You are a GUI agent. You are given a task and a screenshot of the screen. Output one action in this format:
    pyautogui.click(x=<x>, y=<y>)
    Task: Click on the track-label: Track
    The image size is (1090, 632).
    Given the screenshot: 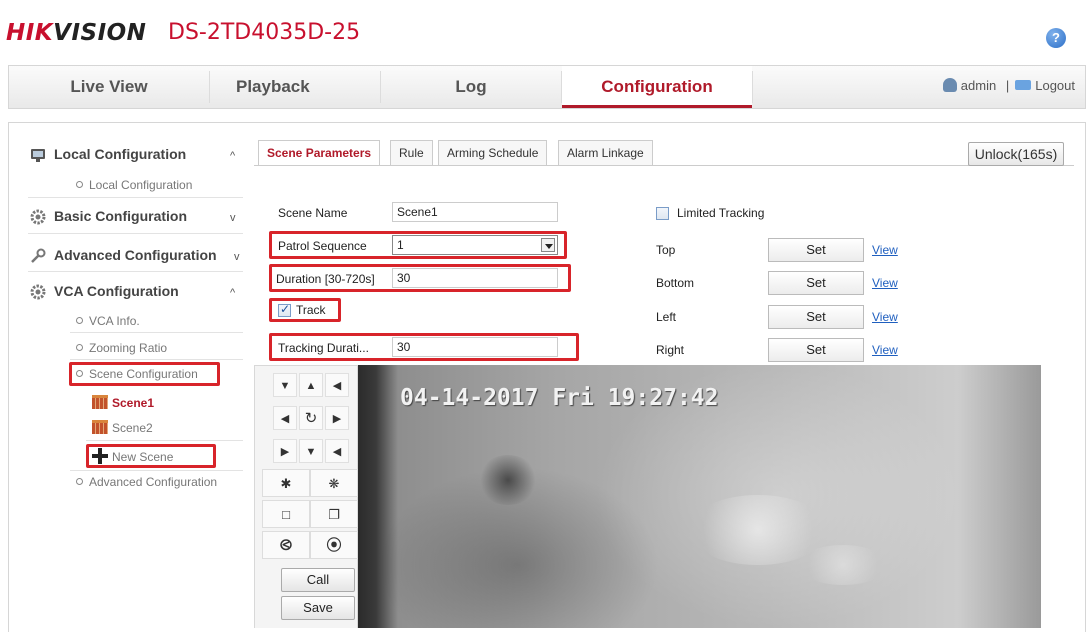 What is the action you would take?
    pyautogui.click(x=311, y=310)
    